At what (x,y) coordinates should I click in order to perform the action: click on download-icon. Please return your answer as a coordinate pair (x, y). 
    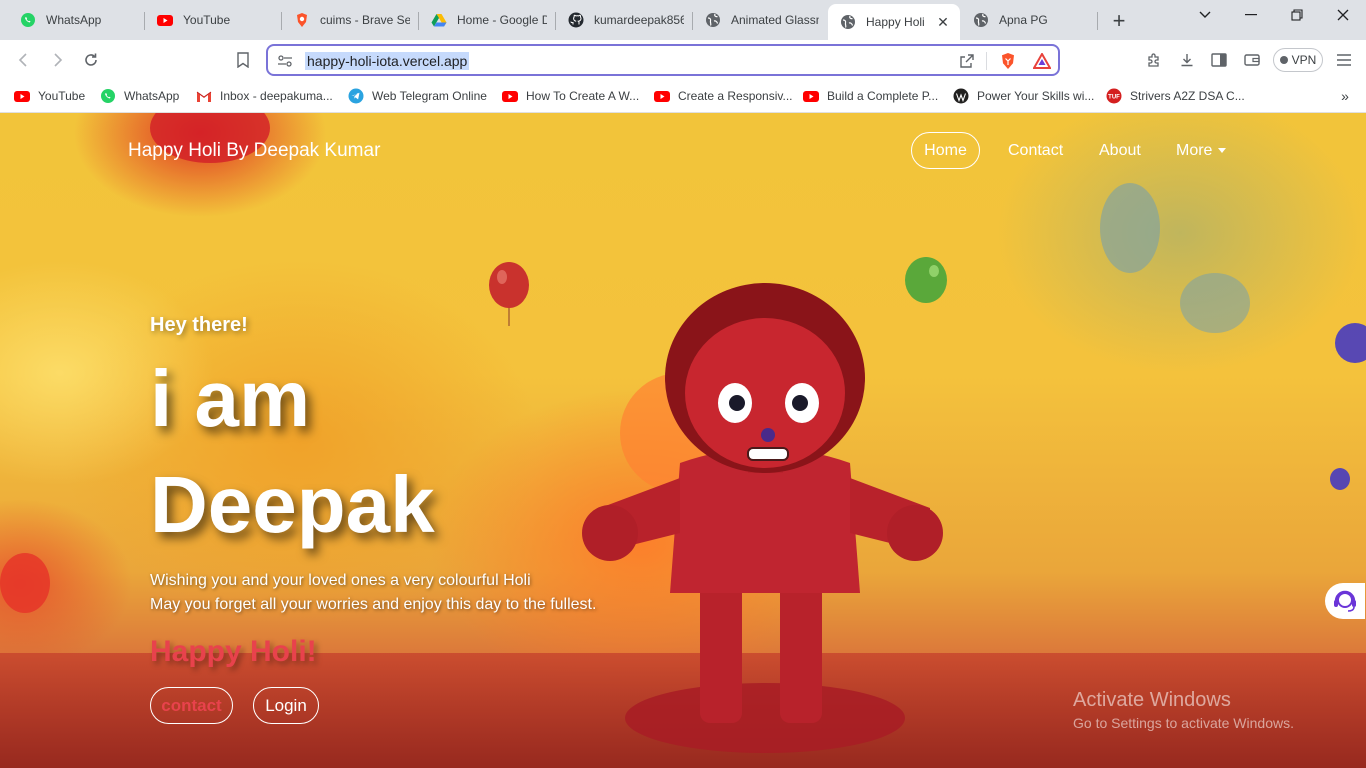
    Looking at the image, I should click on (1187, 60).